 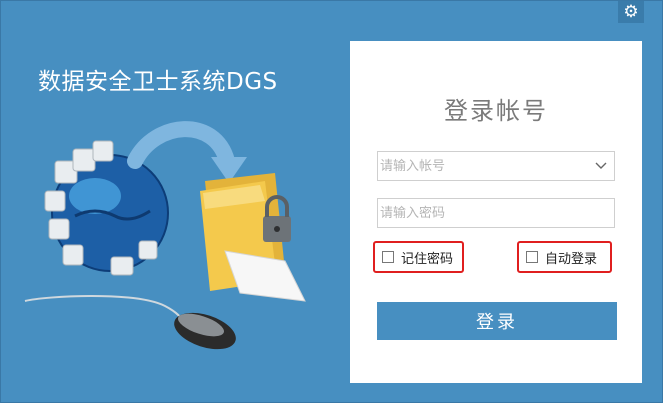 I want to click on chevron-down-icon, so click(x=601, y=166).